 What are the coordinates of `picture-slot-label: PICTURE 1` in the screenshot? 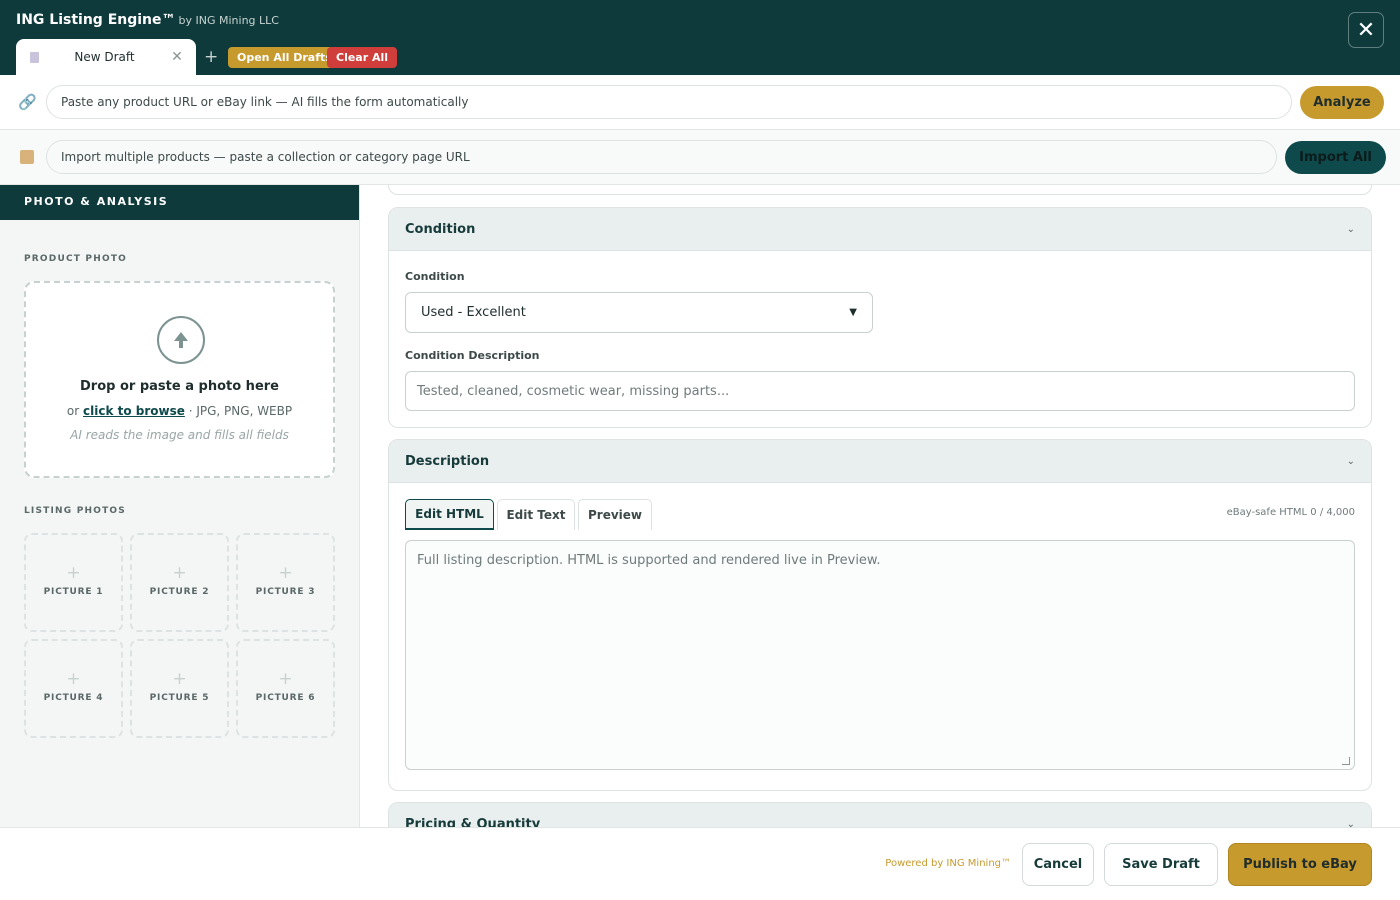 It's located at (73, 592).